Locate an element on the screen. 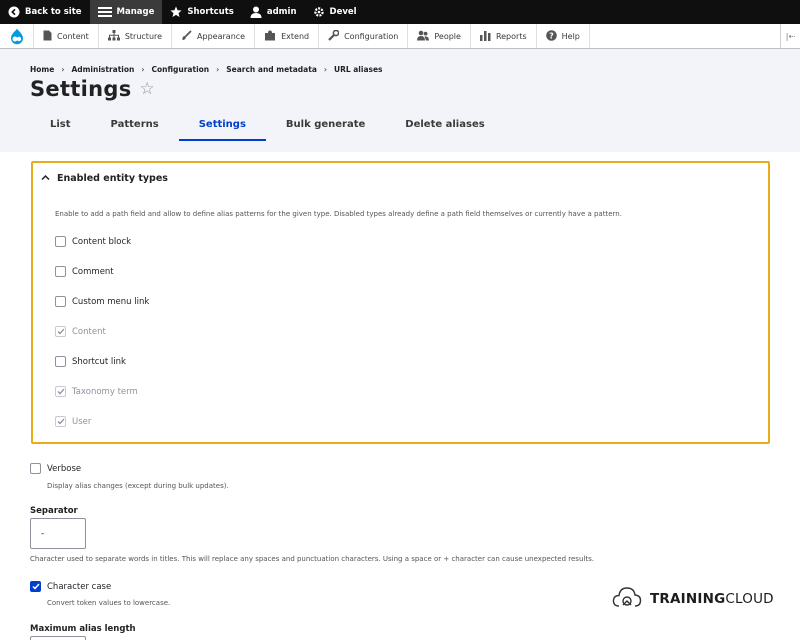 This screenshot has width=800, height=640. tray-item-label: People is located at coordinates (447, 36).